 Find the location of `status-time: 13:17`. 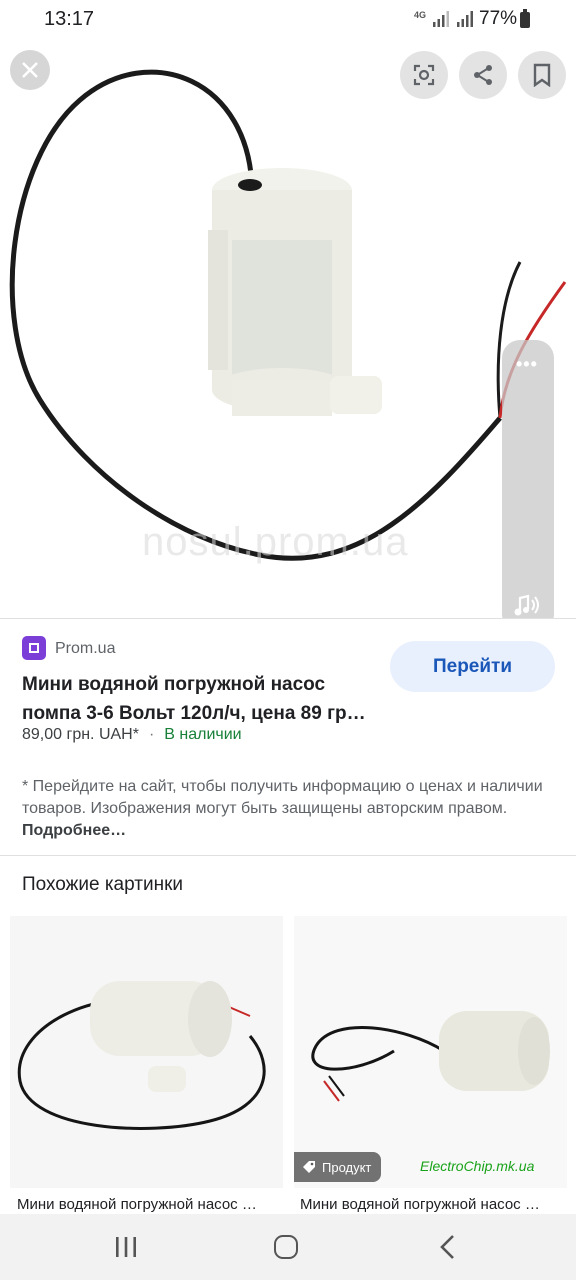

status-time: 13:17 is located at coordinates (69, 19).